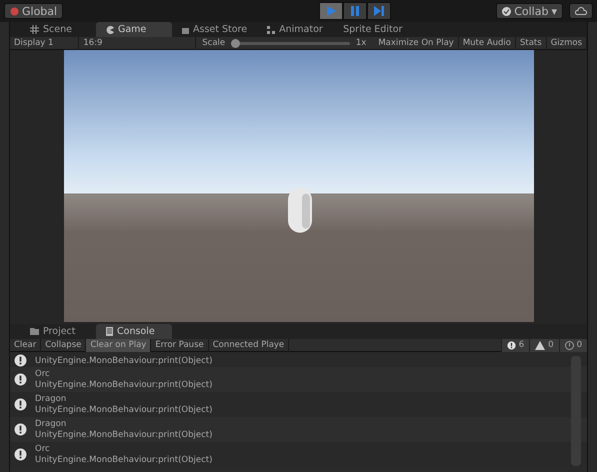  What do you see at coordinates (554, 11) in the screenshot?
I see `caret-icon: ▾` at bounding box center [554, 11].